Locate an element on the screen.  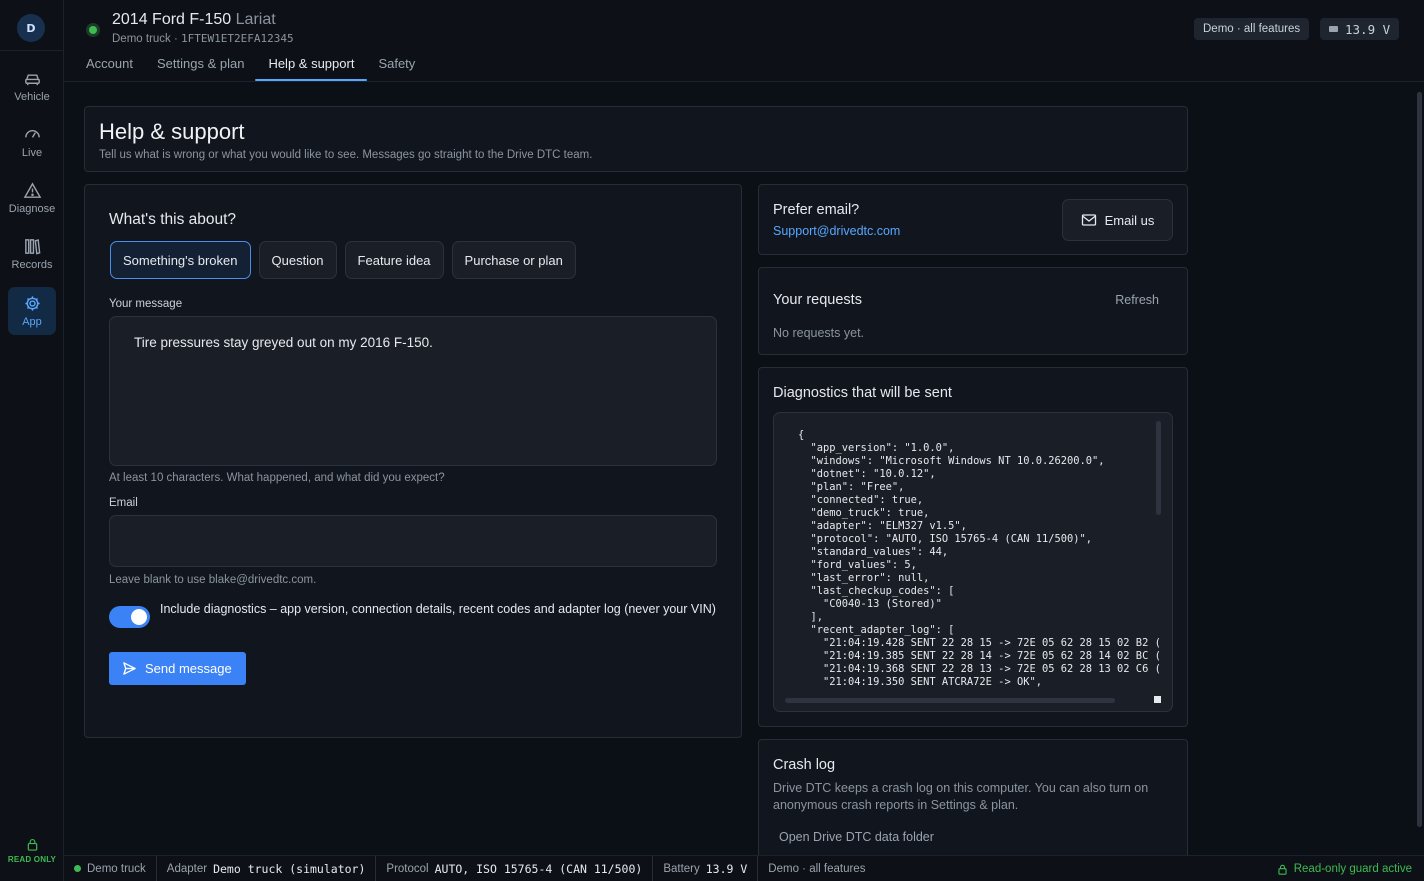
status-mode: Demo · all features is located at coordinates (816, 868).